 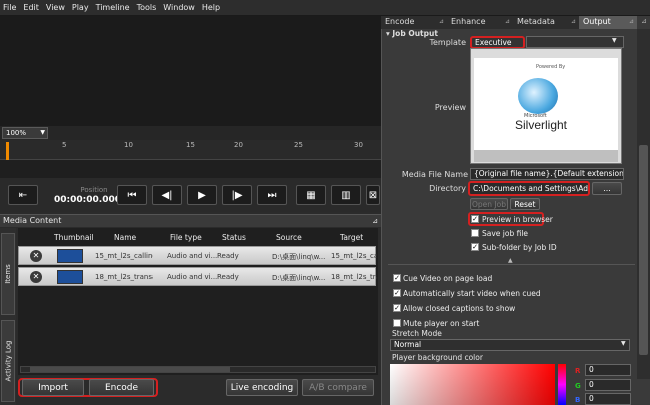 I want to click on mute-player-label: Mute player on start, so click(x=441, y=323).